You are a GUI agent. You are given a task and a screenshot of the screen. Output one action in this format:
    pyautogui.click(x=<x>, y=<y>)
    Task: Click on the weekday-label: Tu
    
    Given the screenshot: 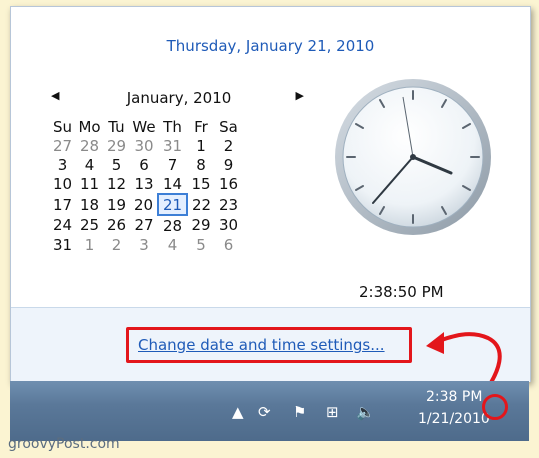 What is the action you would take?
    pyautogui.click(x=116, y=126)
    